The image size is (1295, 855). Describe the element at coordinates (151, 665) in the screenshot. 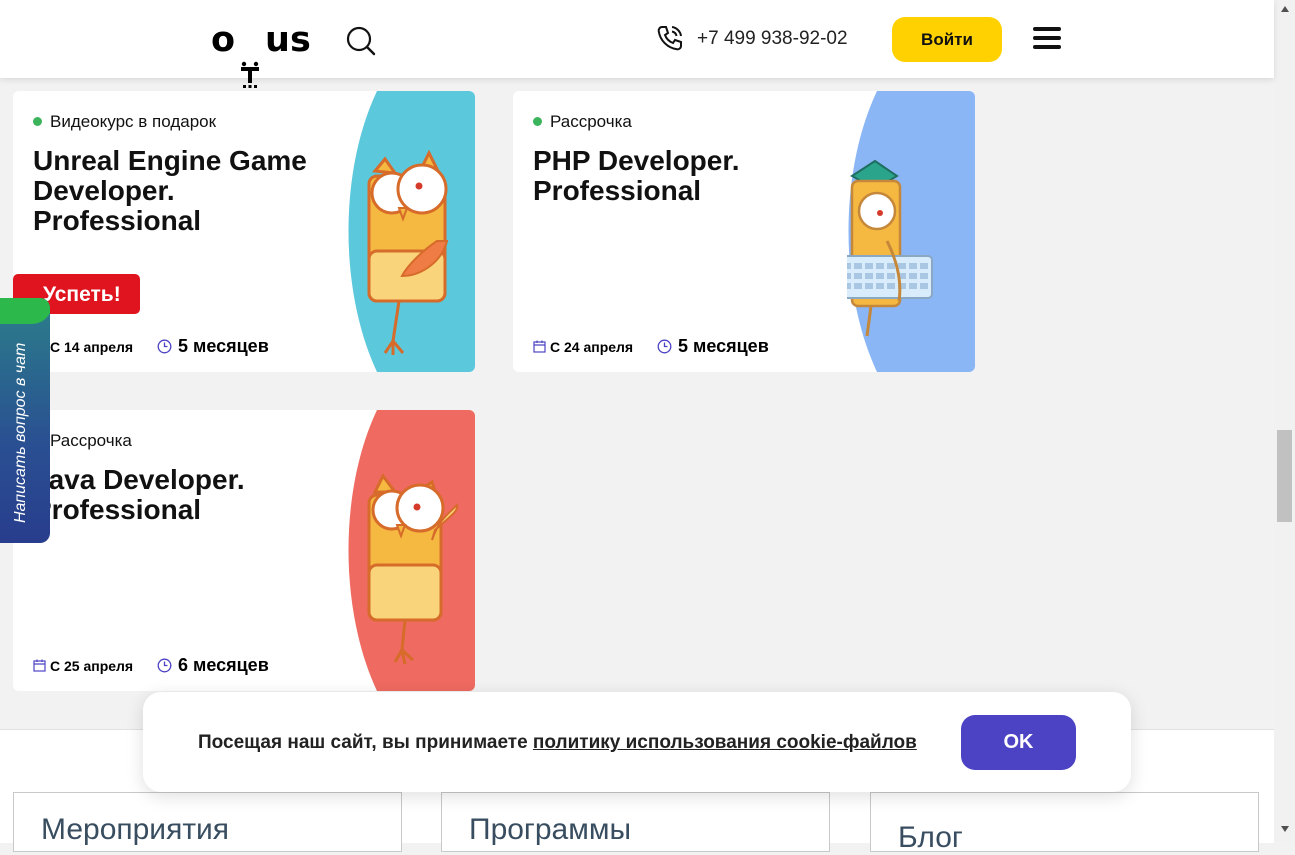

I see `course-meta: С 25 апреля 6 месяцев` at that location.